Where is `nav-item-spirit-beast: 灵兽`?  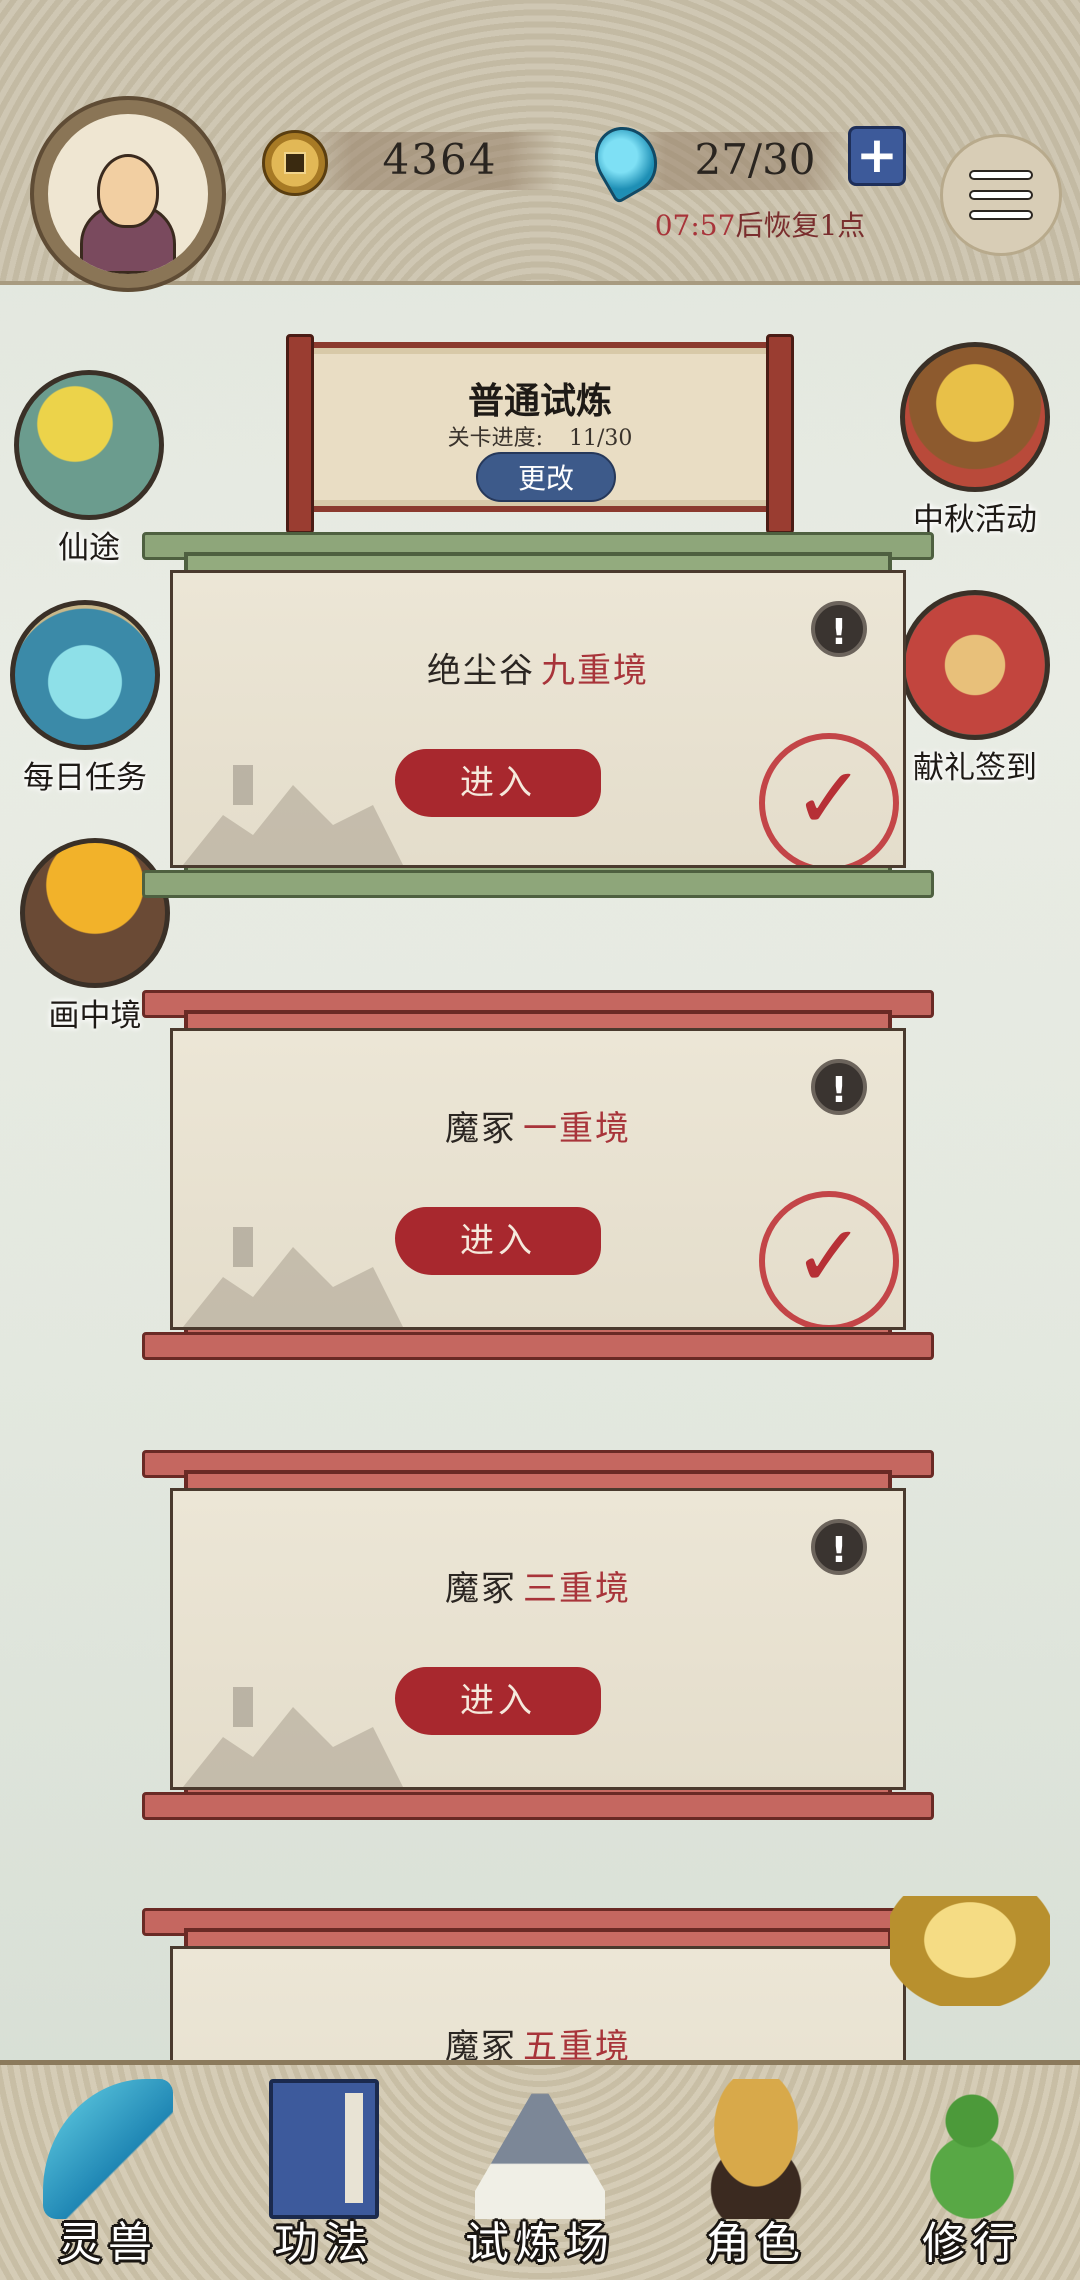 nav-item-spirit-beast: 灵兽 is located at coordinates (108, 2172).